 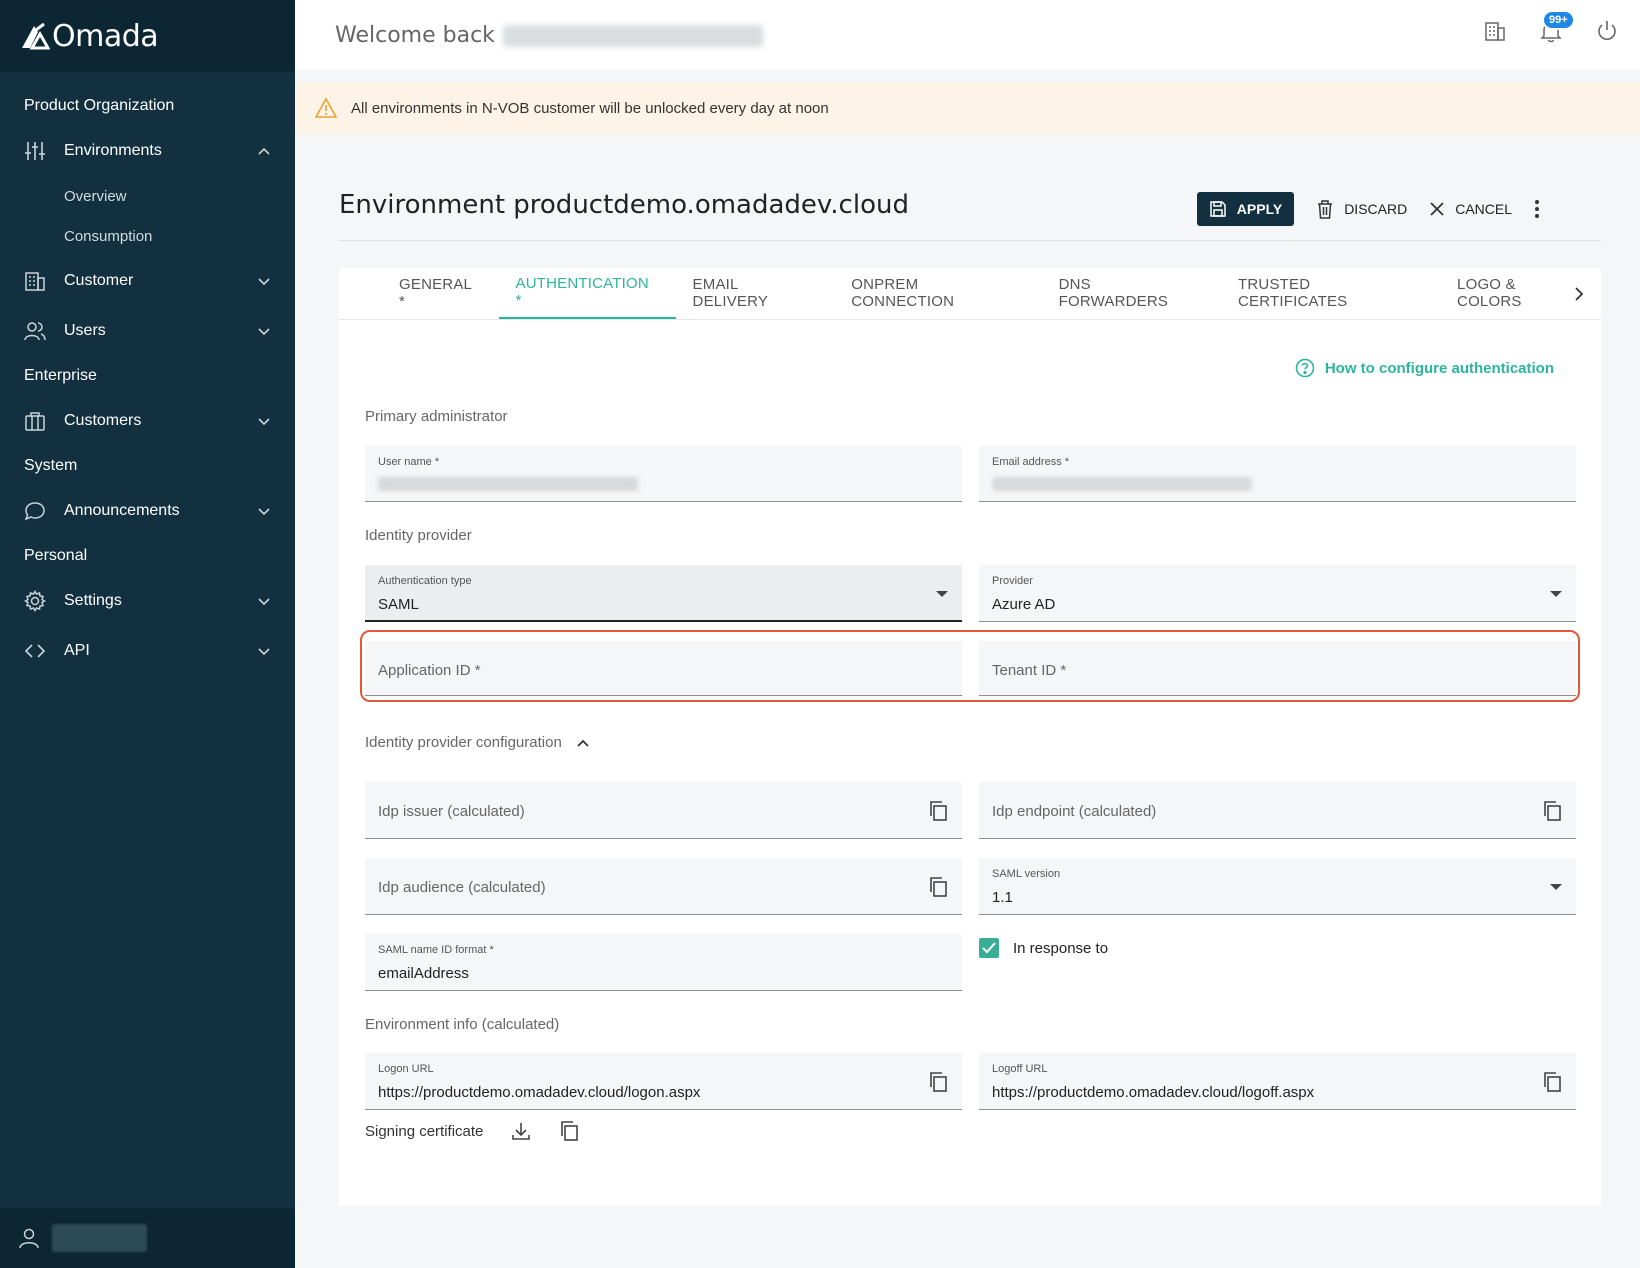 I want to click on organization-icon, so click(x=1495, y=31).